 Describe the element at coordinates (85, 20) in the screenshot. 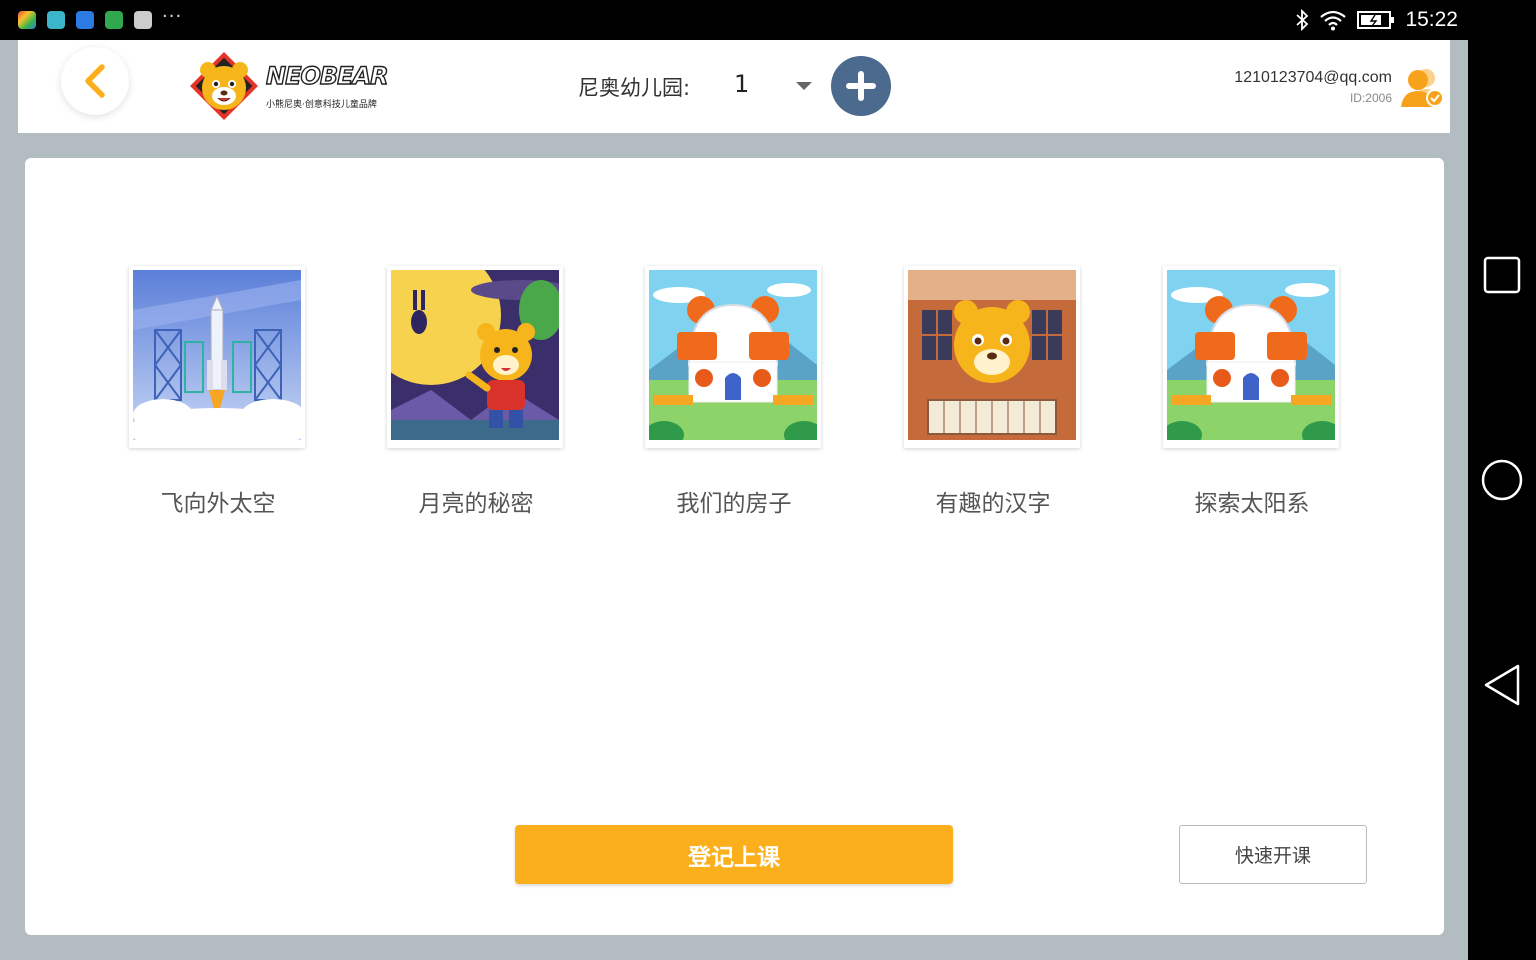

I see `security-app-icon` at that location.